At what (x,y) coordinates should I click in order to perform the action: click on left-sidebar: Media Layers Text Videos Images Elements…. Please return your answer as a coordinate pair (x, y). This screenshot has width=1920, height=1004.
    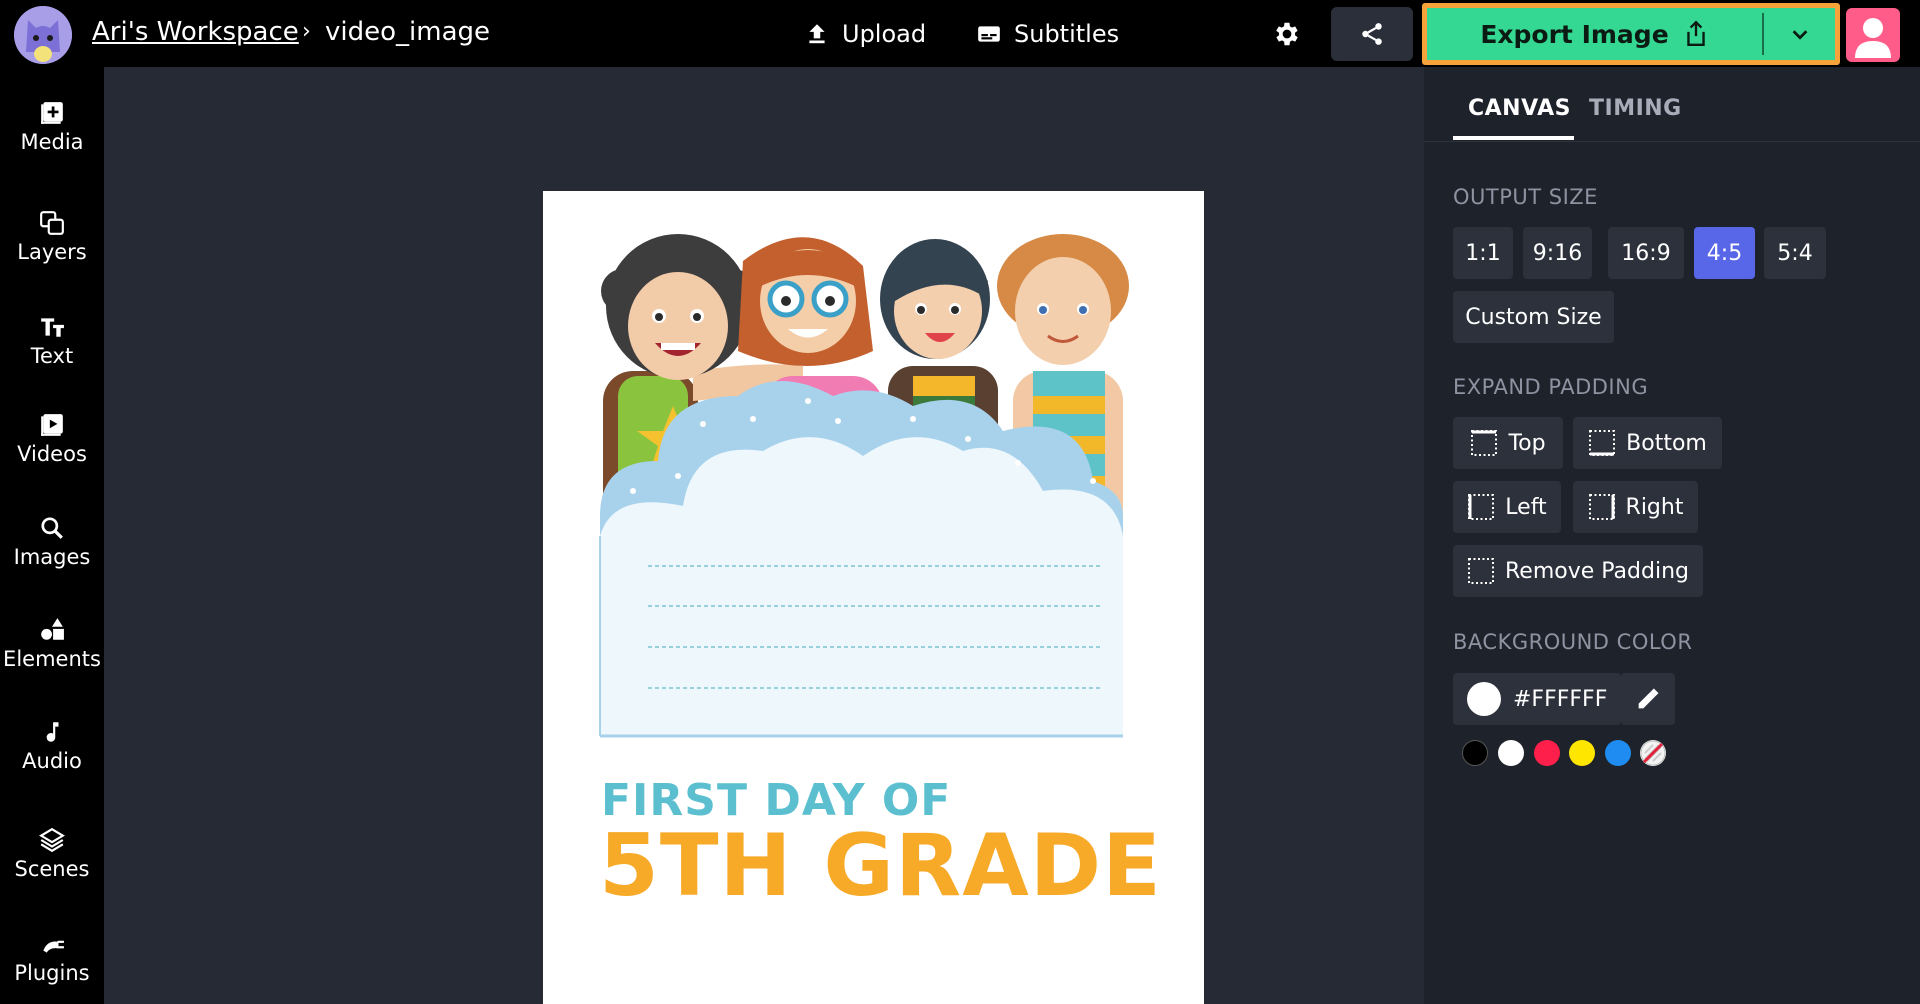
    Looking at the image, I should click on (52, 535).